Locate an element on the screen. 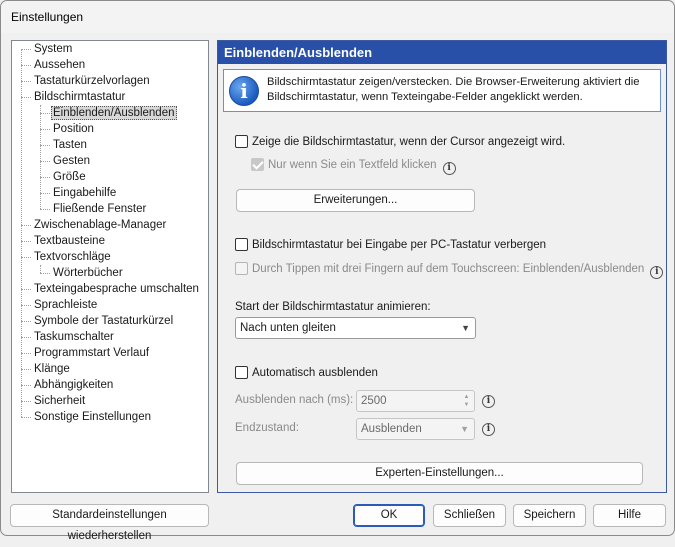  tree-item-gesten: Gesten is located at coordinates (71, 161).